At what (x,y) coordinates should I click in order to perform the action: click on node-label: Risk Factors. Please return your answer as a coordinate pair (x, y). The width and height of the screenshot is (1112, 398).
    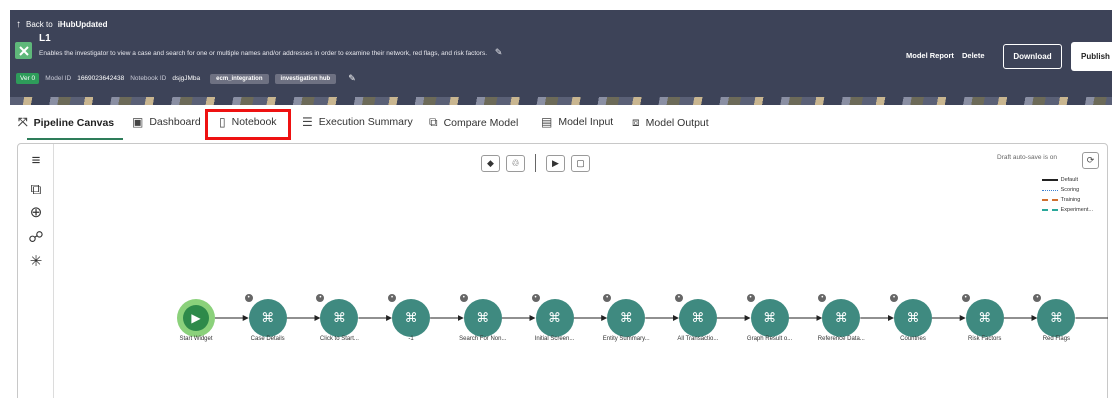
    Looking at the image, I should click on (985, 339).